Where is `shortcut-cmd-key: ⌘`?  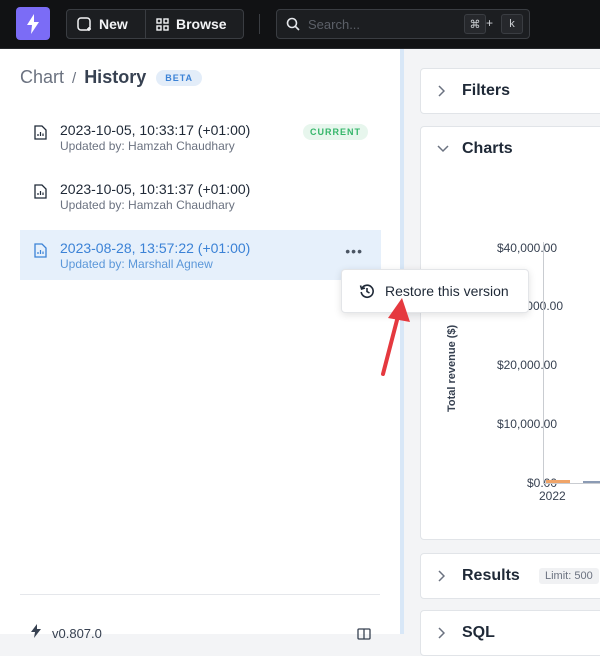 shortcut-cmd-key: ⌘ is located at coordinates (475, 24).